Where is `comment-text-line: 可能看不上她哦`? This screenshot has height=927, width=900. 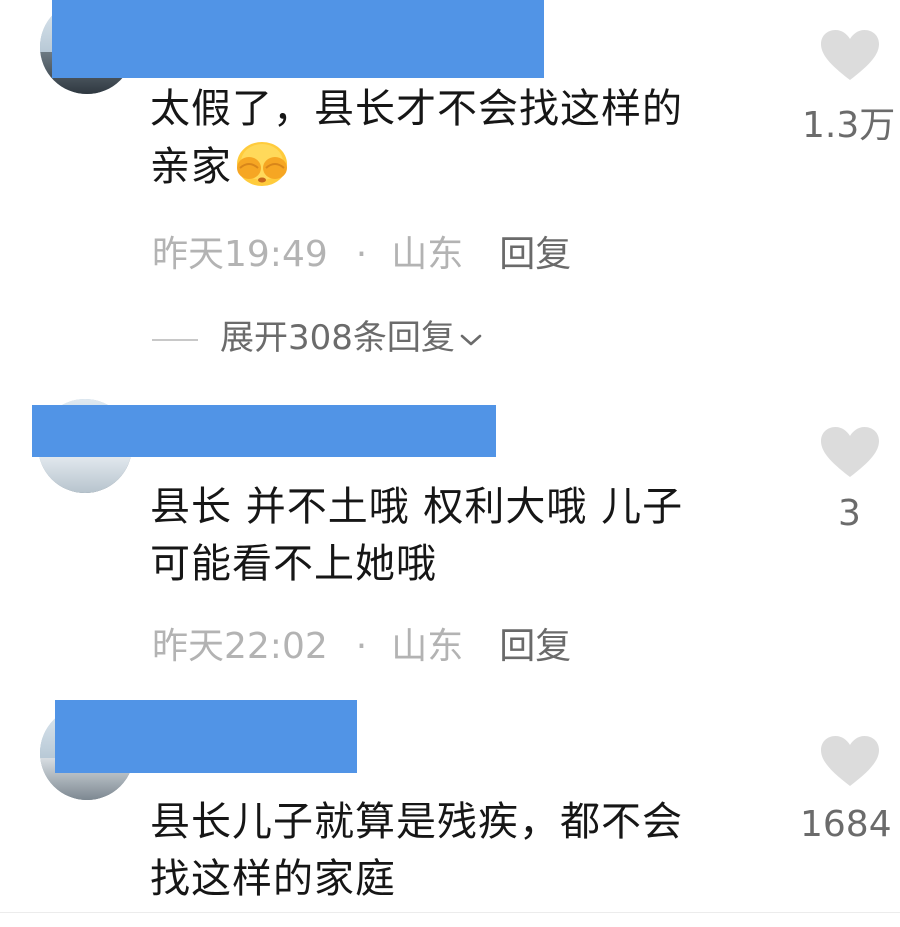
comment-text-line: 可能看不上她哦 is located at coordinates (293, 564).